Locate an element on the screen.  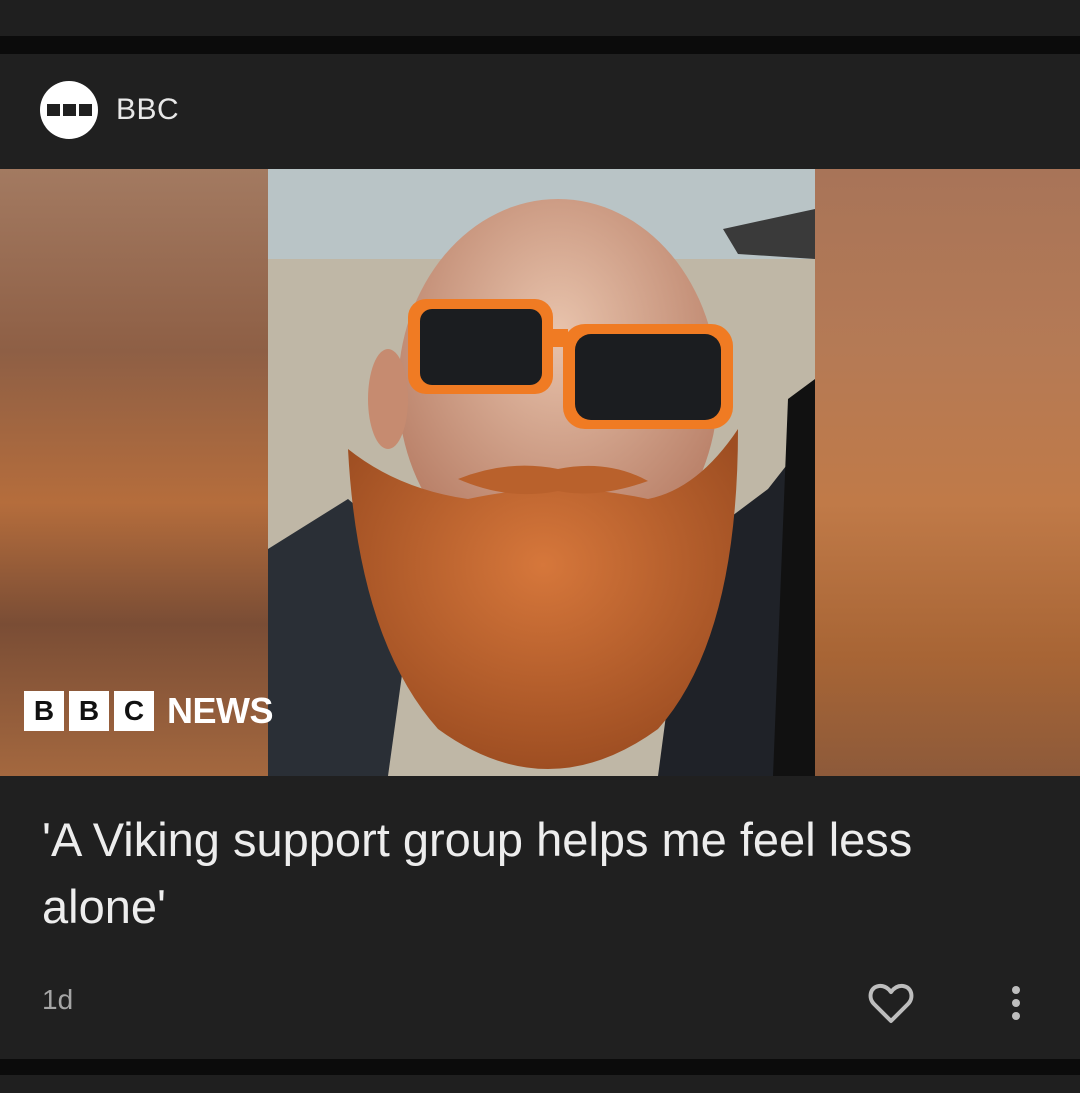
next-card-edge is located at coordinates (540, 1084).